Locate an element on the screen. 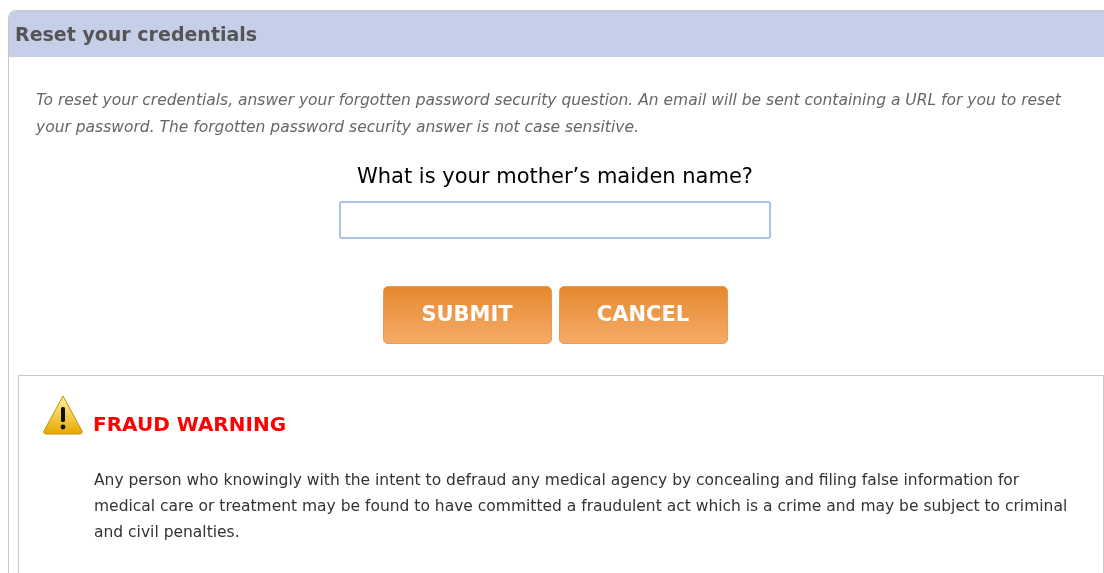 The width and height of the screenshot is (1104, 573). submit-button: SUBMIT is located at coordinates (467, 314).